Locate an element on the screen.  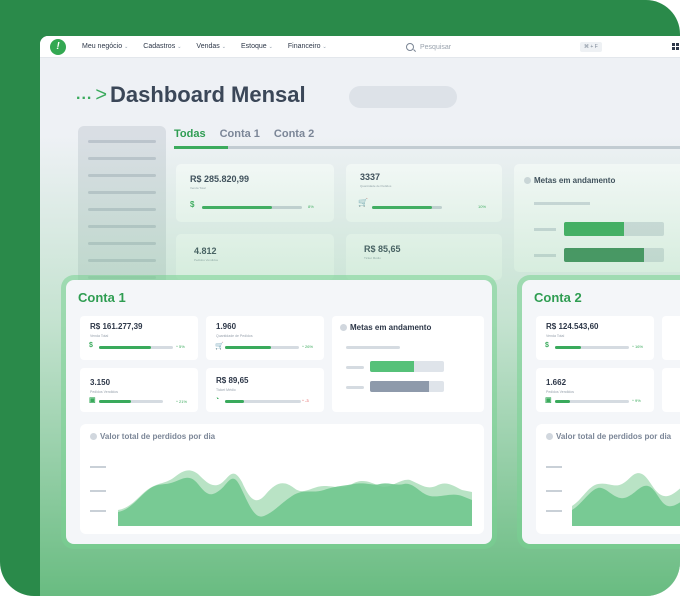
menu-label: Vendas is located at coordinates (208, 46).